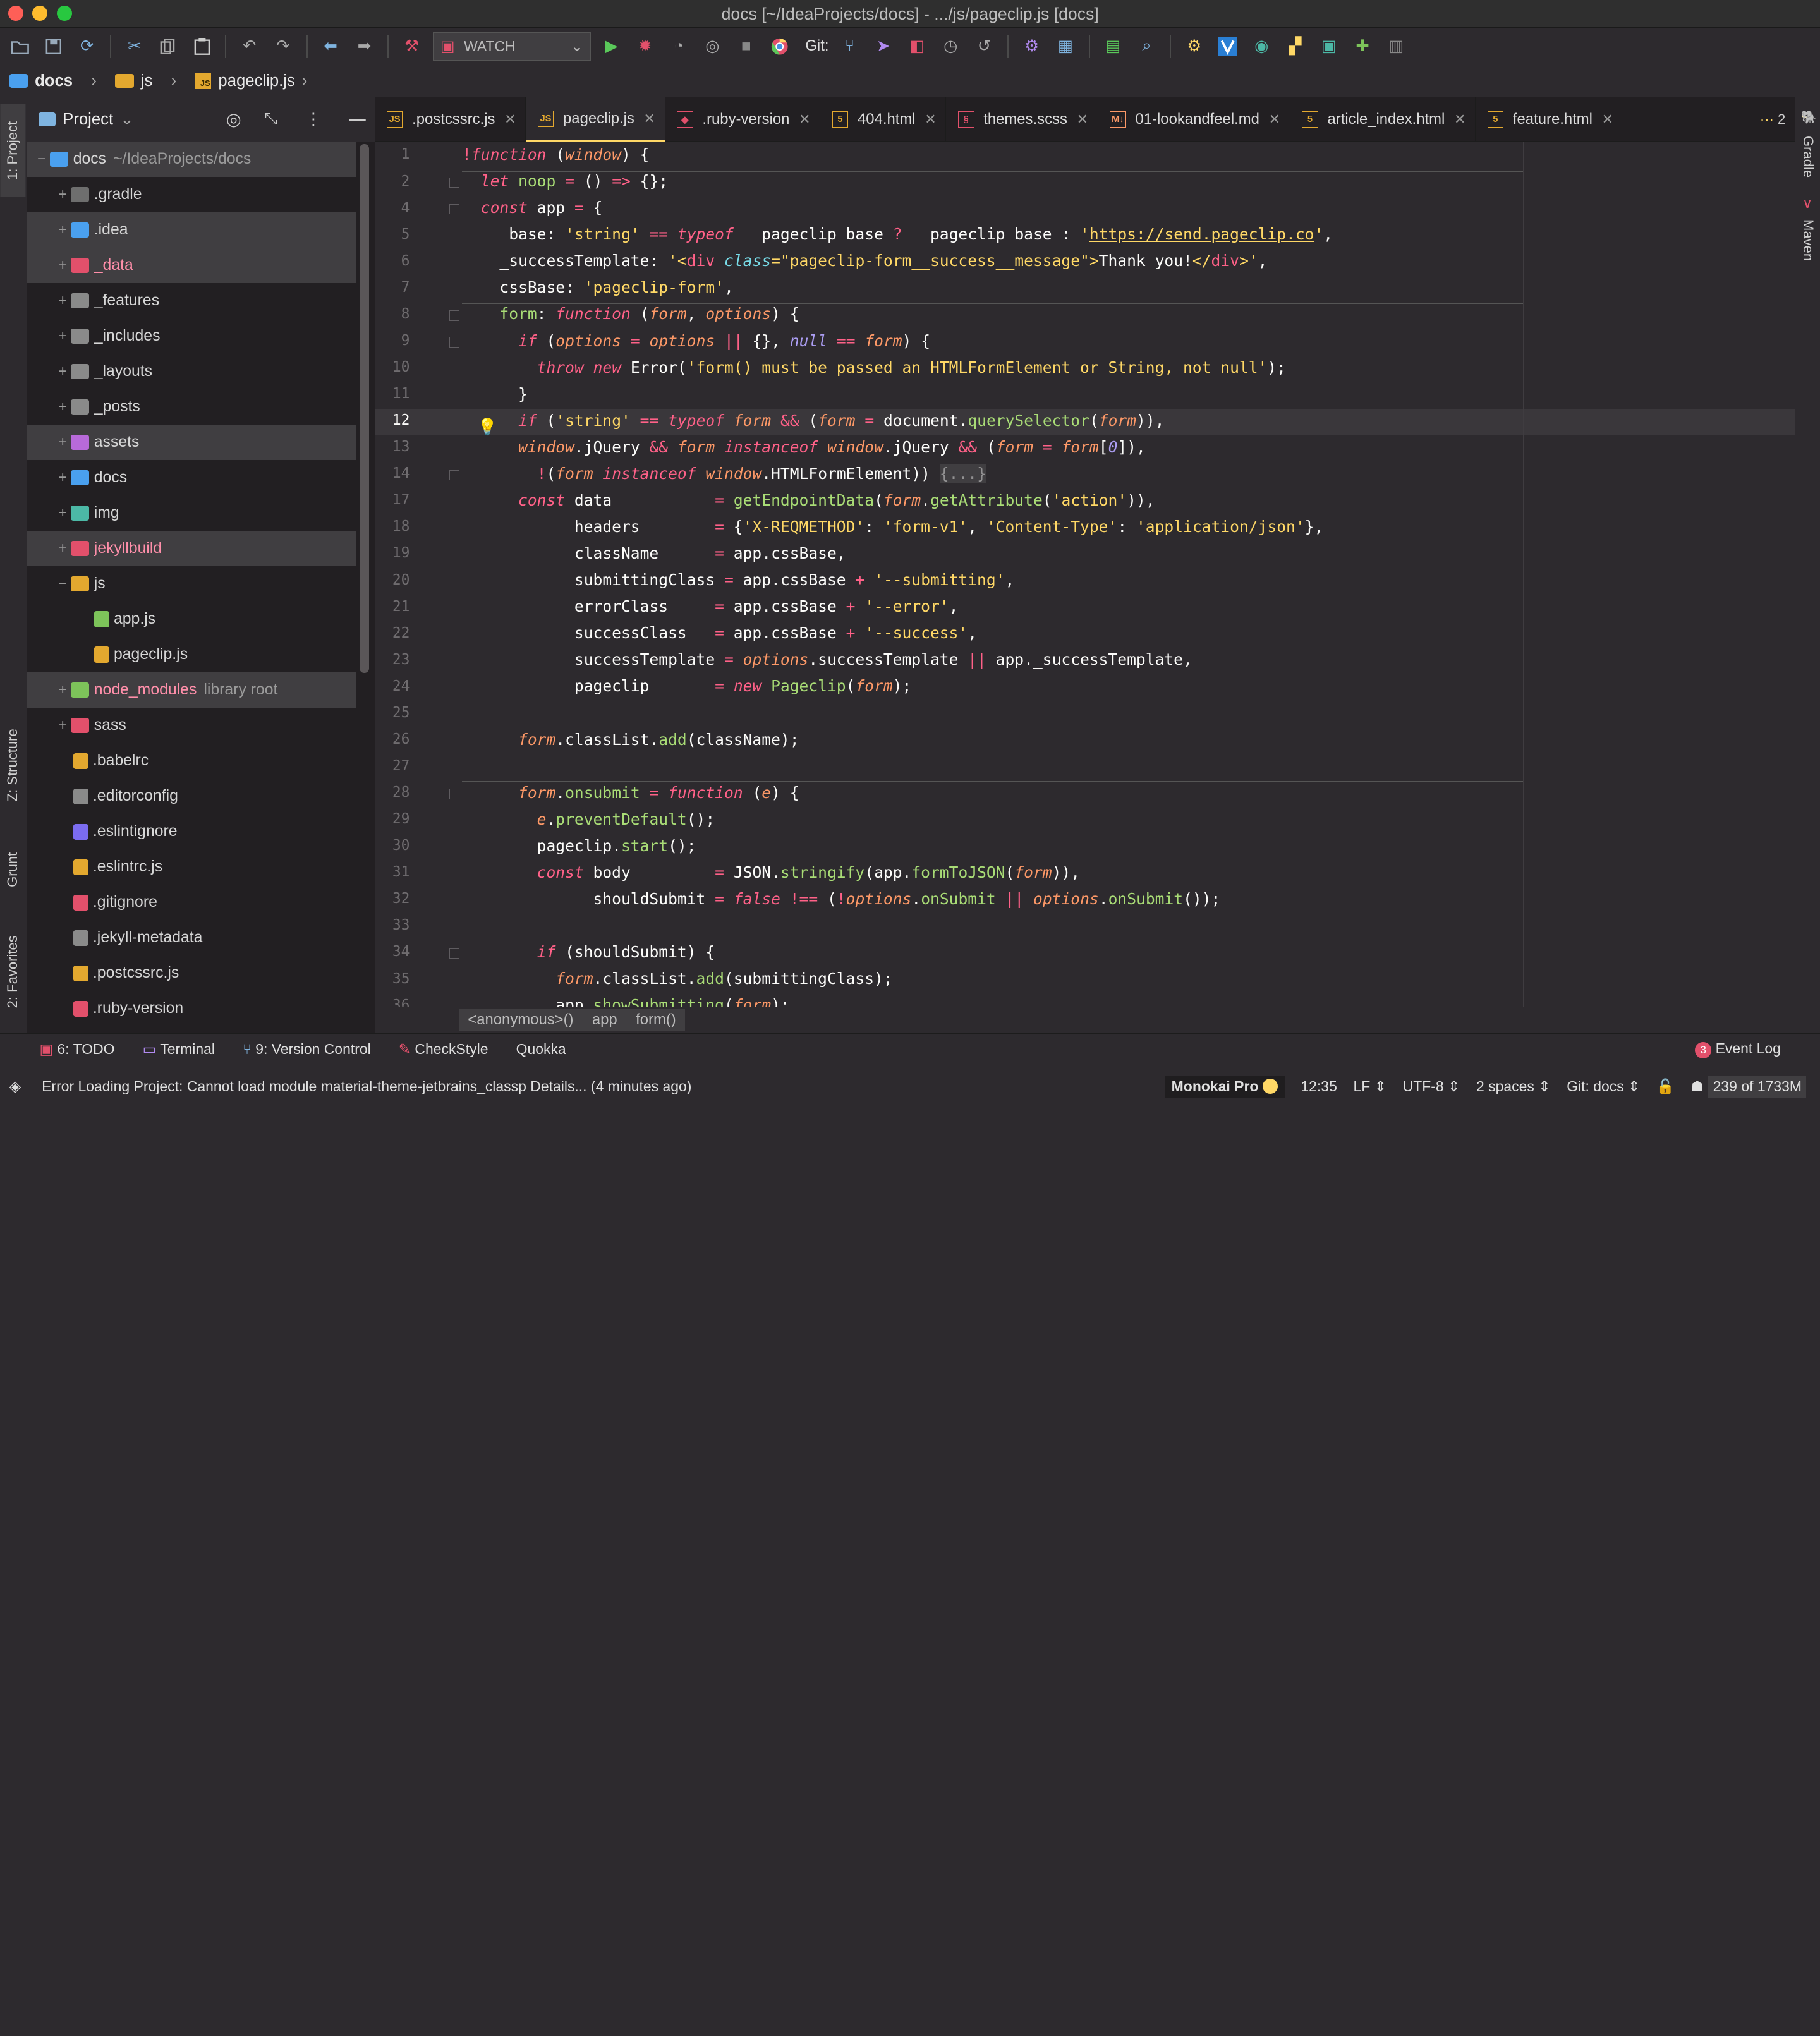  What do you see at coordinates (1319, 1086) in the screenshot?
I see `caret-position: 12:35` at bounding box center [1319, 1086].